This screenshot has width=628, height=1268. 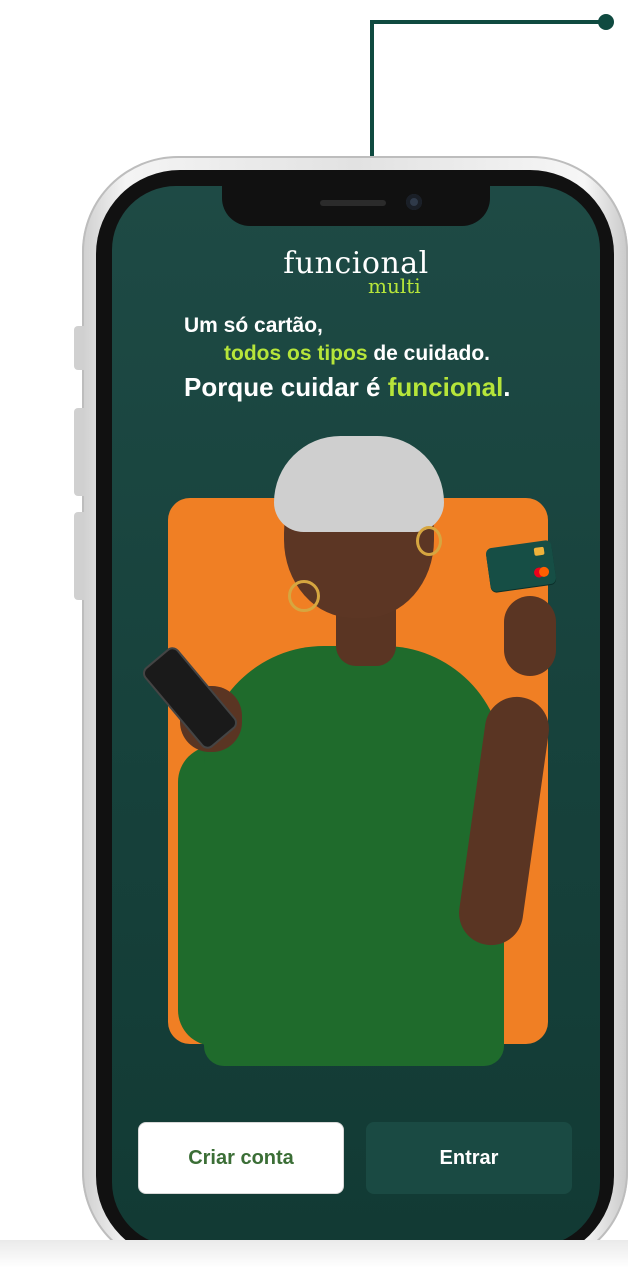 I want to click on brand-logo: funcional multi, so click(x=356, y=272).